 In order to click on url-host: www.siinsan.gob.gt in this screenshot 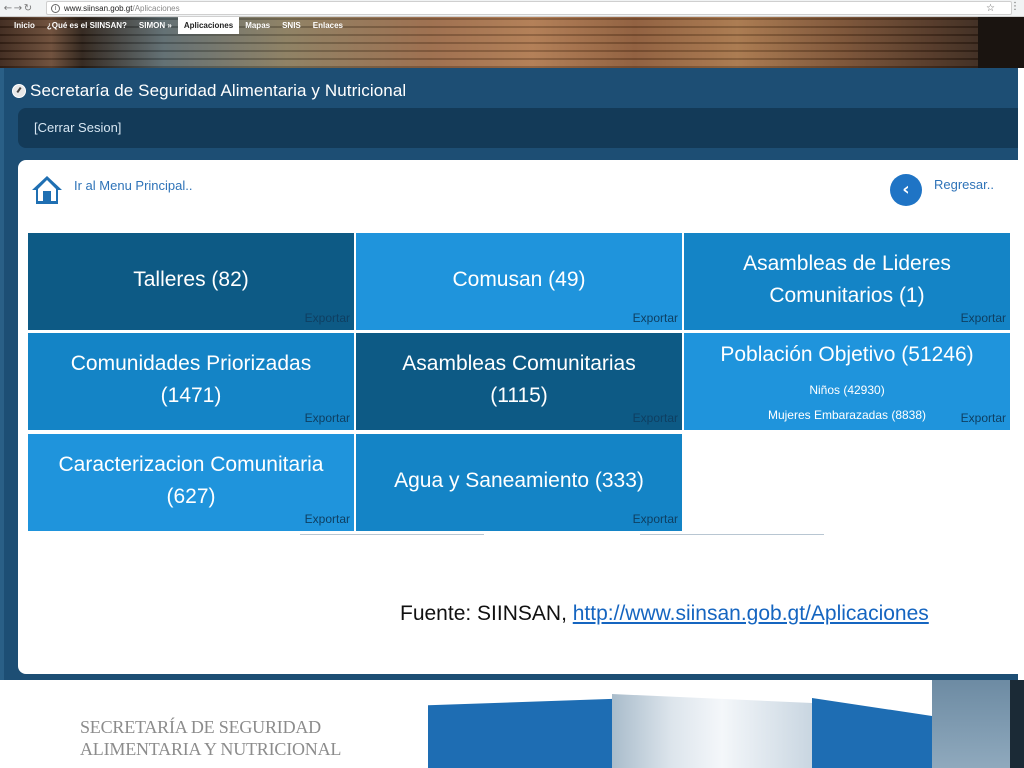, I will do `click(98, 8)`.